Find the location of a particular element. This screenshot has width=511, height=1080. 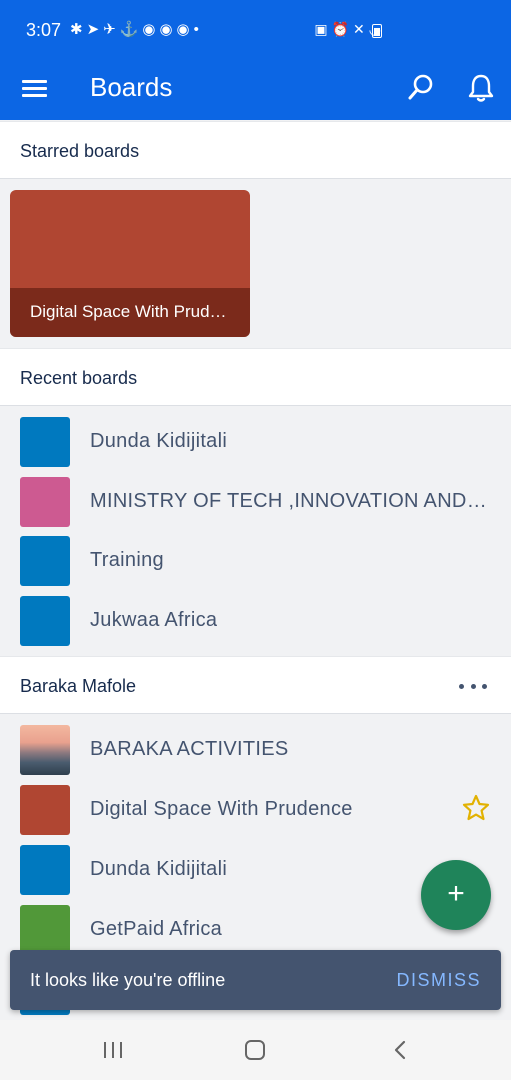

section-title: Starred boards is located at coordinates (80, 151).